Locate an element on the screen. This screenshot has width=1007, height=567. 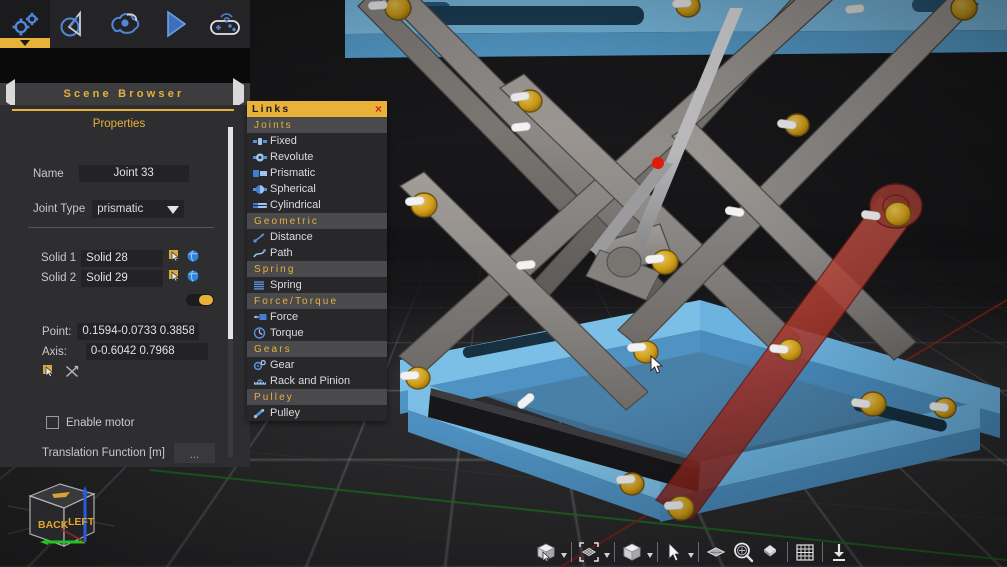
select-solid-button is located at coordinates (546, 552).